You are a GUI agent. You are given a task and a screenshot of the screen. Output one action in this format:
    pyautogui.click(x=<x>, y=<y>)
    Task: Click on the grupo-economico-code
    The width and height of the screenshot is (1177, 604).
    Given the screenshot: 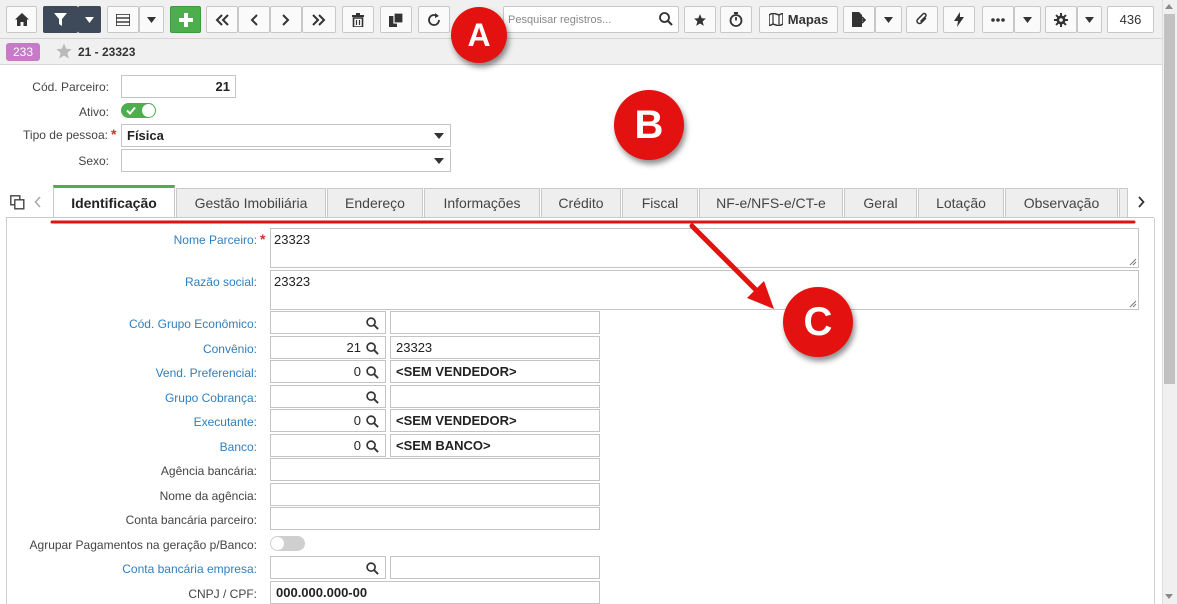 What is the action you would take?
    pyautogui.click(x=328, y=322)
    